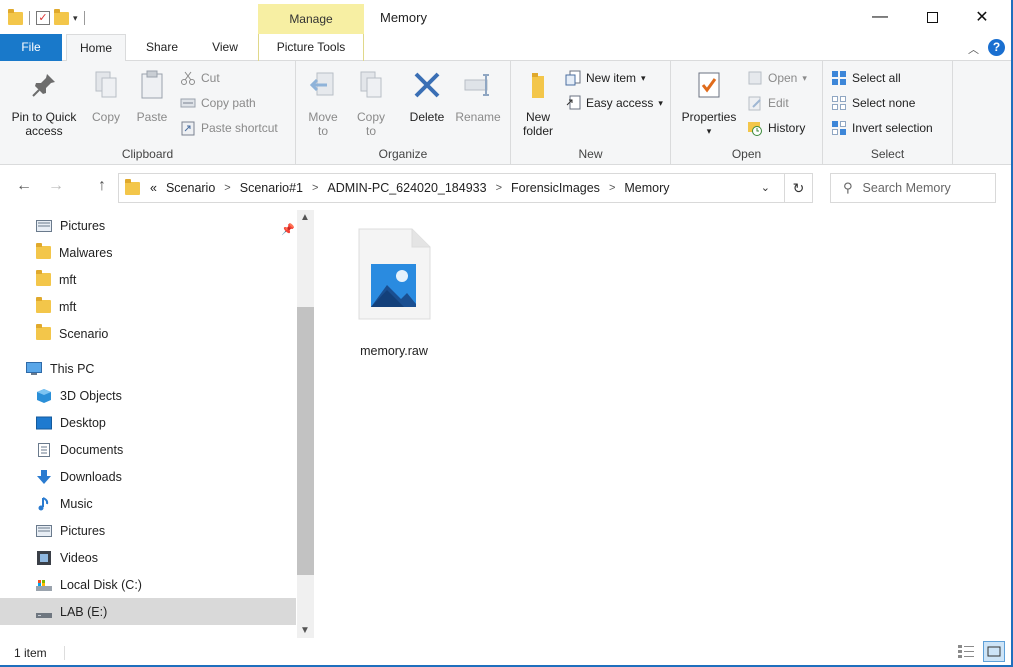 Image resolution: width=1013 pixels, height=667 pixels. What do you see at coordinates (148, 252) in the screenshot?
I see `nav-item-malwares: Malwares` at bounding box center [148, 252].